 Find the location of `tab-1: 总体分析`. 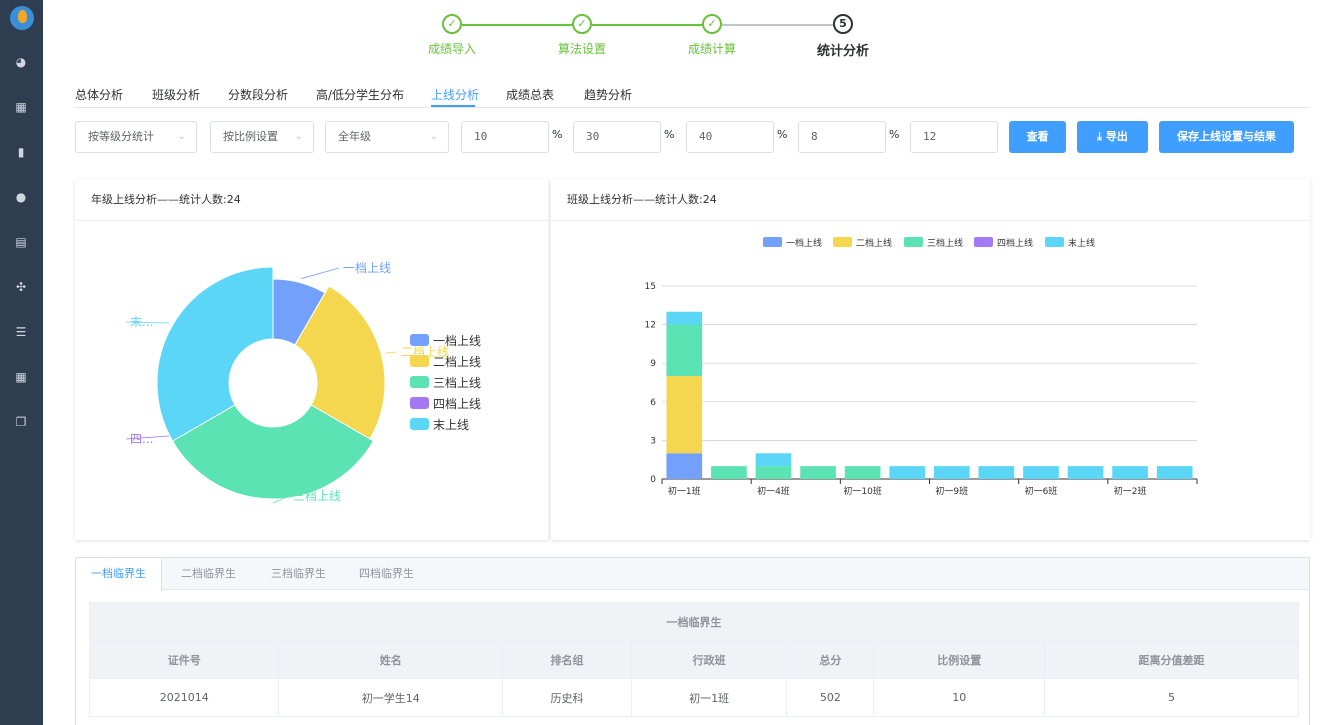

tab-1: 总体分析 is located at coordinates (99, 94).